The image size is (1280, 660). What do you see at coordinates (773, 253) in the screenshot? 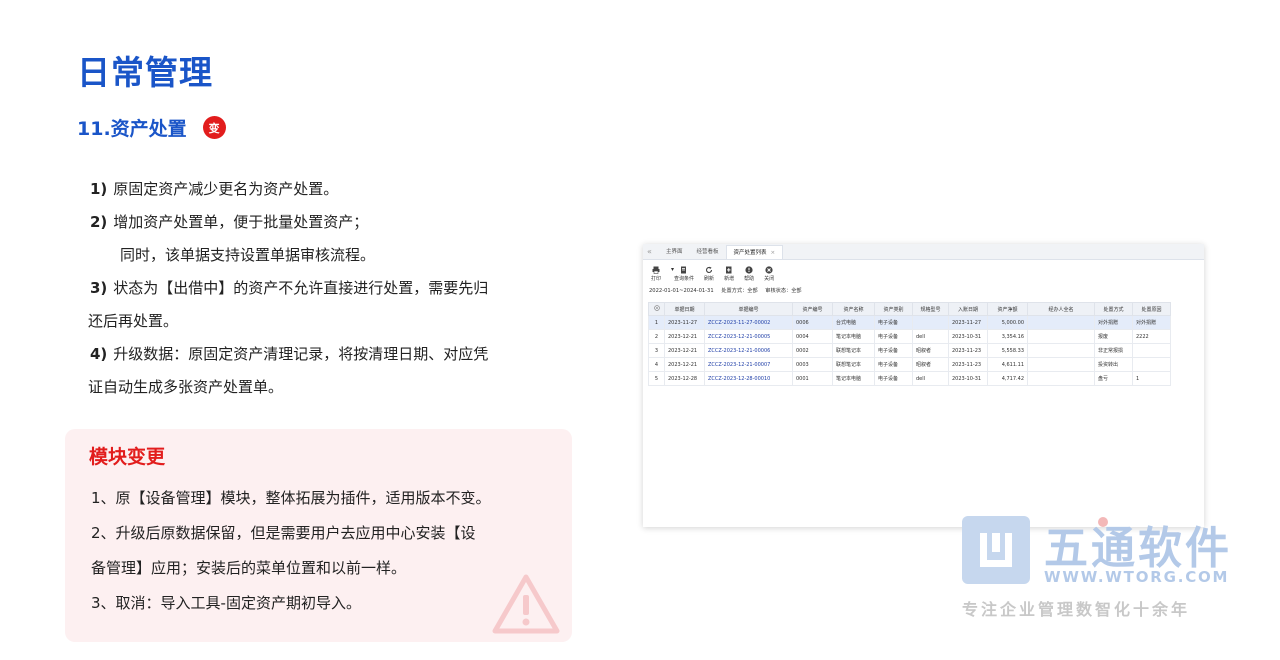
I see `tab-close-icon: ×` at bounding box center [773, 253].